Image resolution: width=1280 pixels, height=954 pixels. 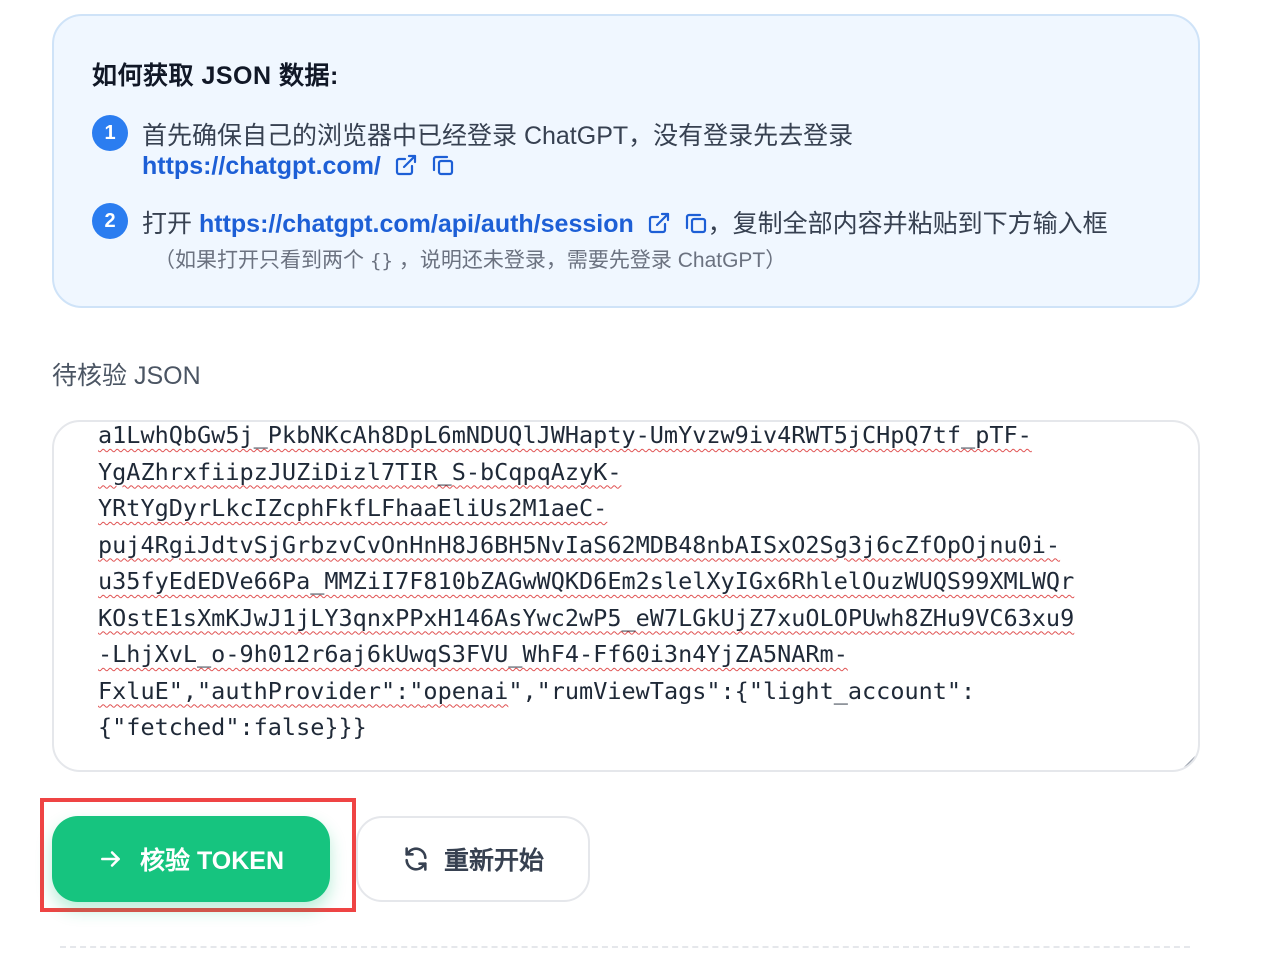 I want to click on step-2-suffix: ，复制全部内容并粘贴到下方输入框, so click(x=907, y=224).